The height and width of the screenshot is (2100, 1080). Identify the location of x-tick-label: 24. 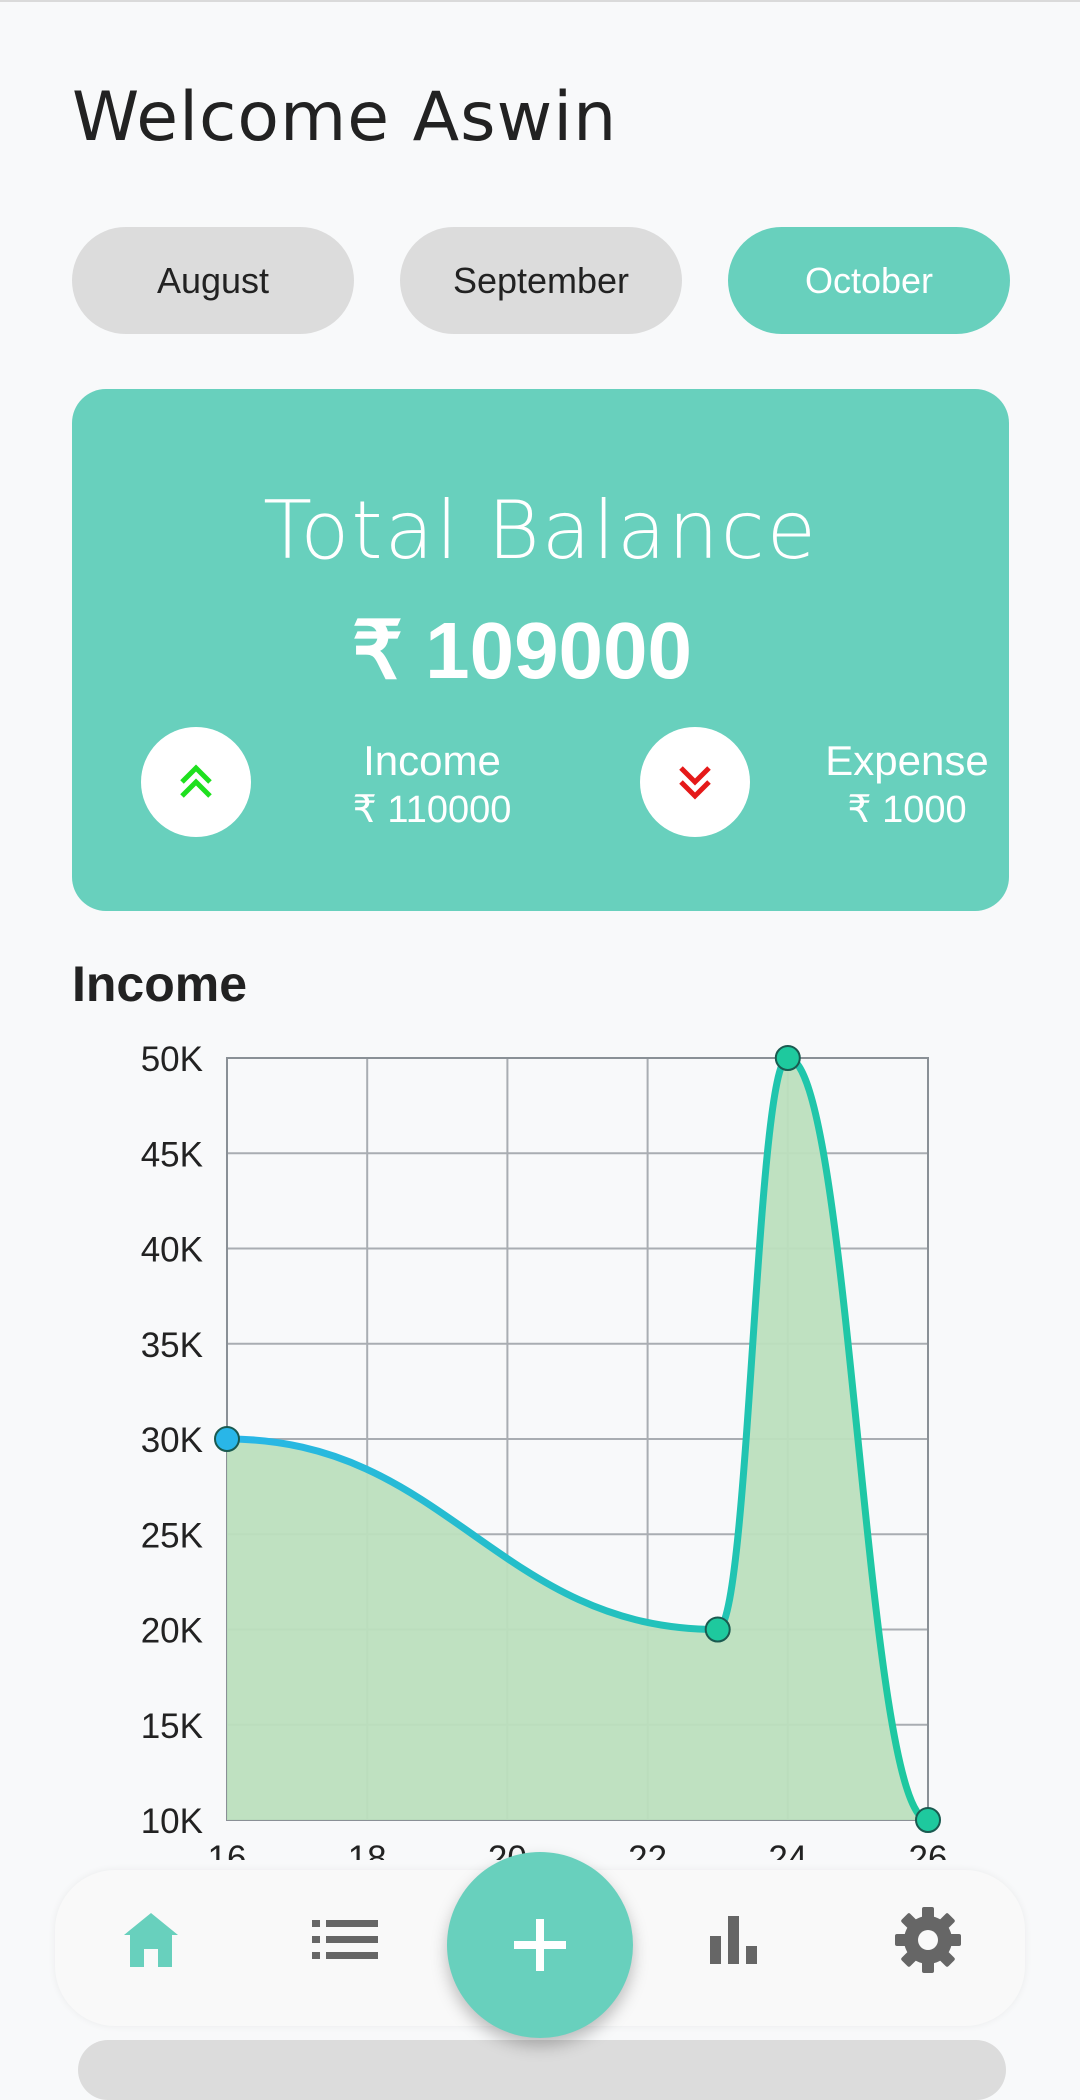
(787, 1854).